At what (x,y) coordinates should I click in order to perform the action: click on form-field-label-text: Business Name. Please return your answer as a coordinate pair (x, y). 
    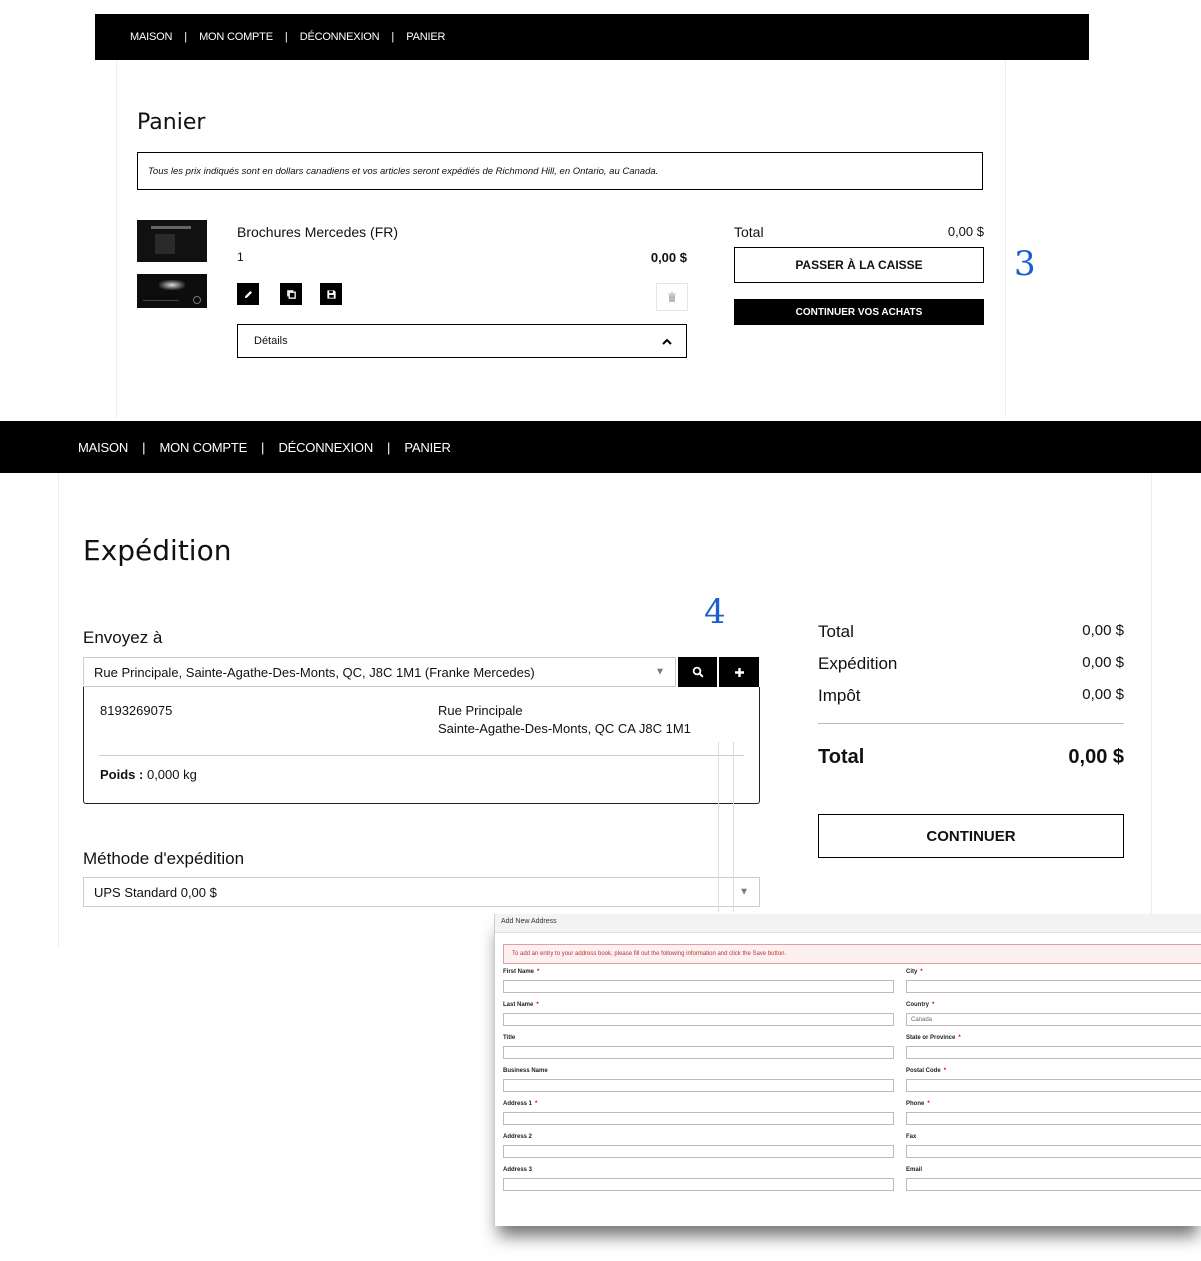
    Looking at the image, I should click on (525, 1071).